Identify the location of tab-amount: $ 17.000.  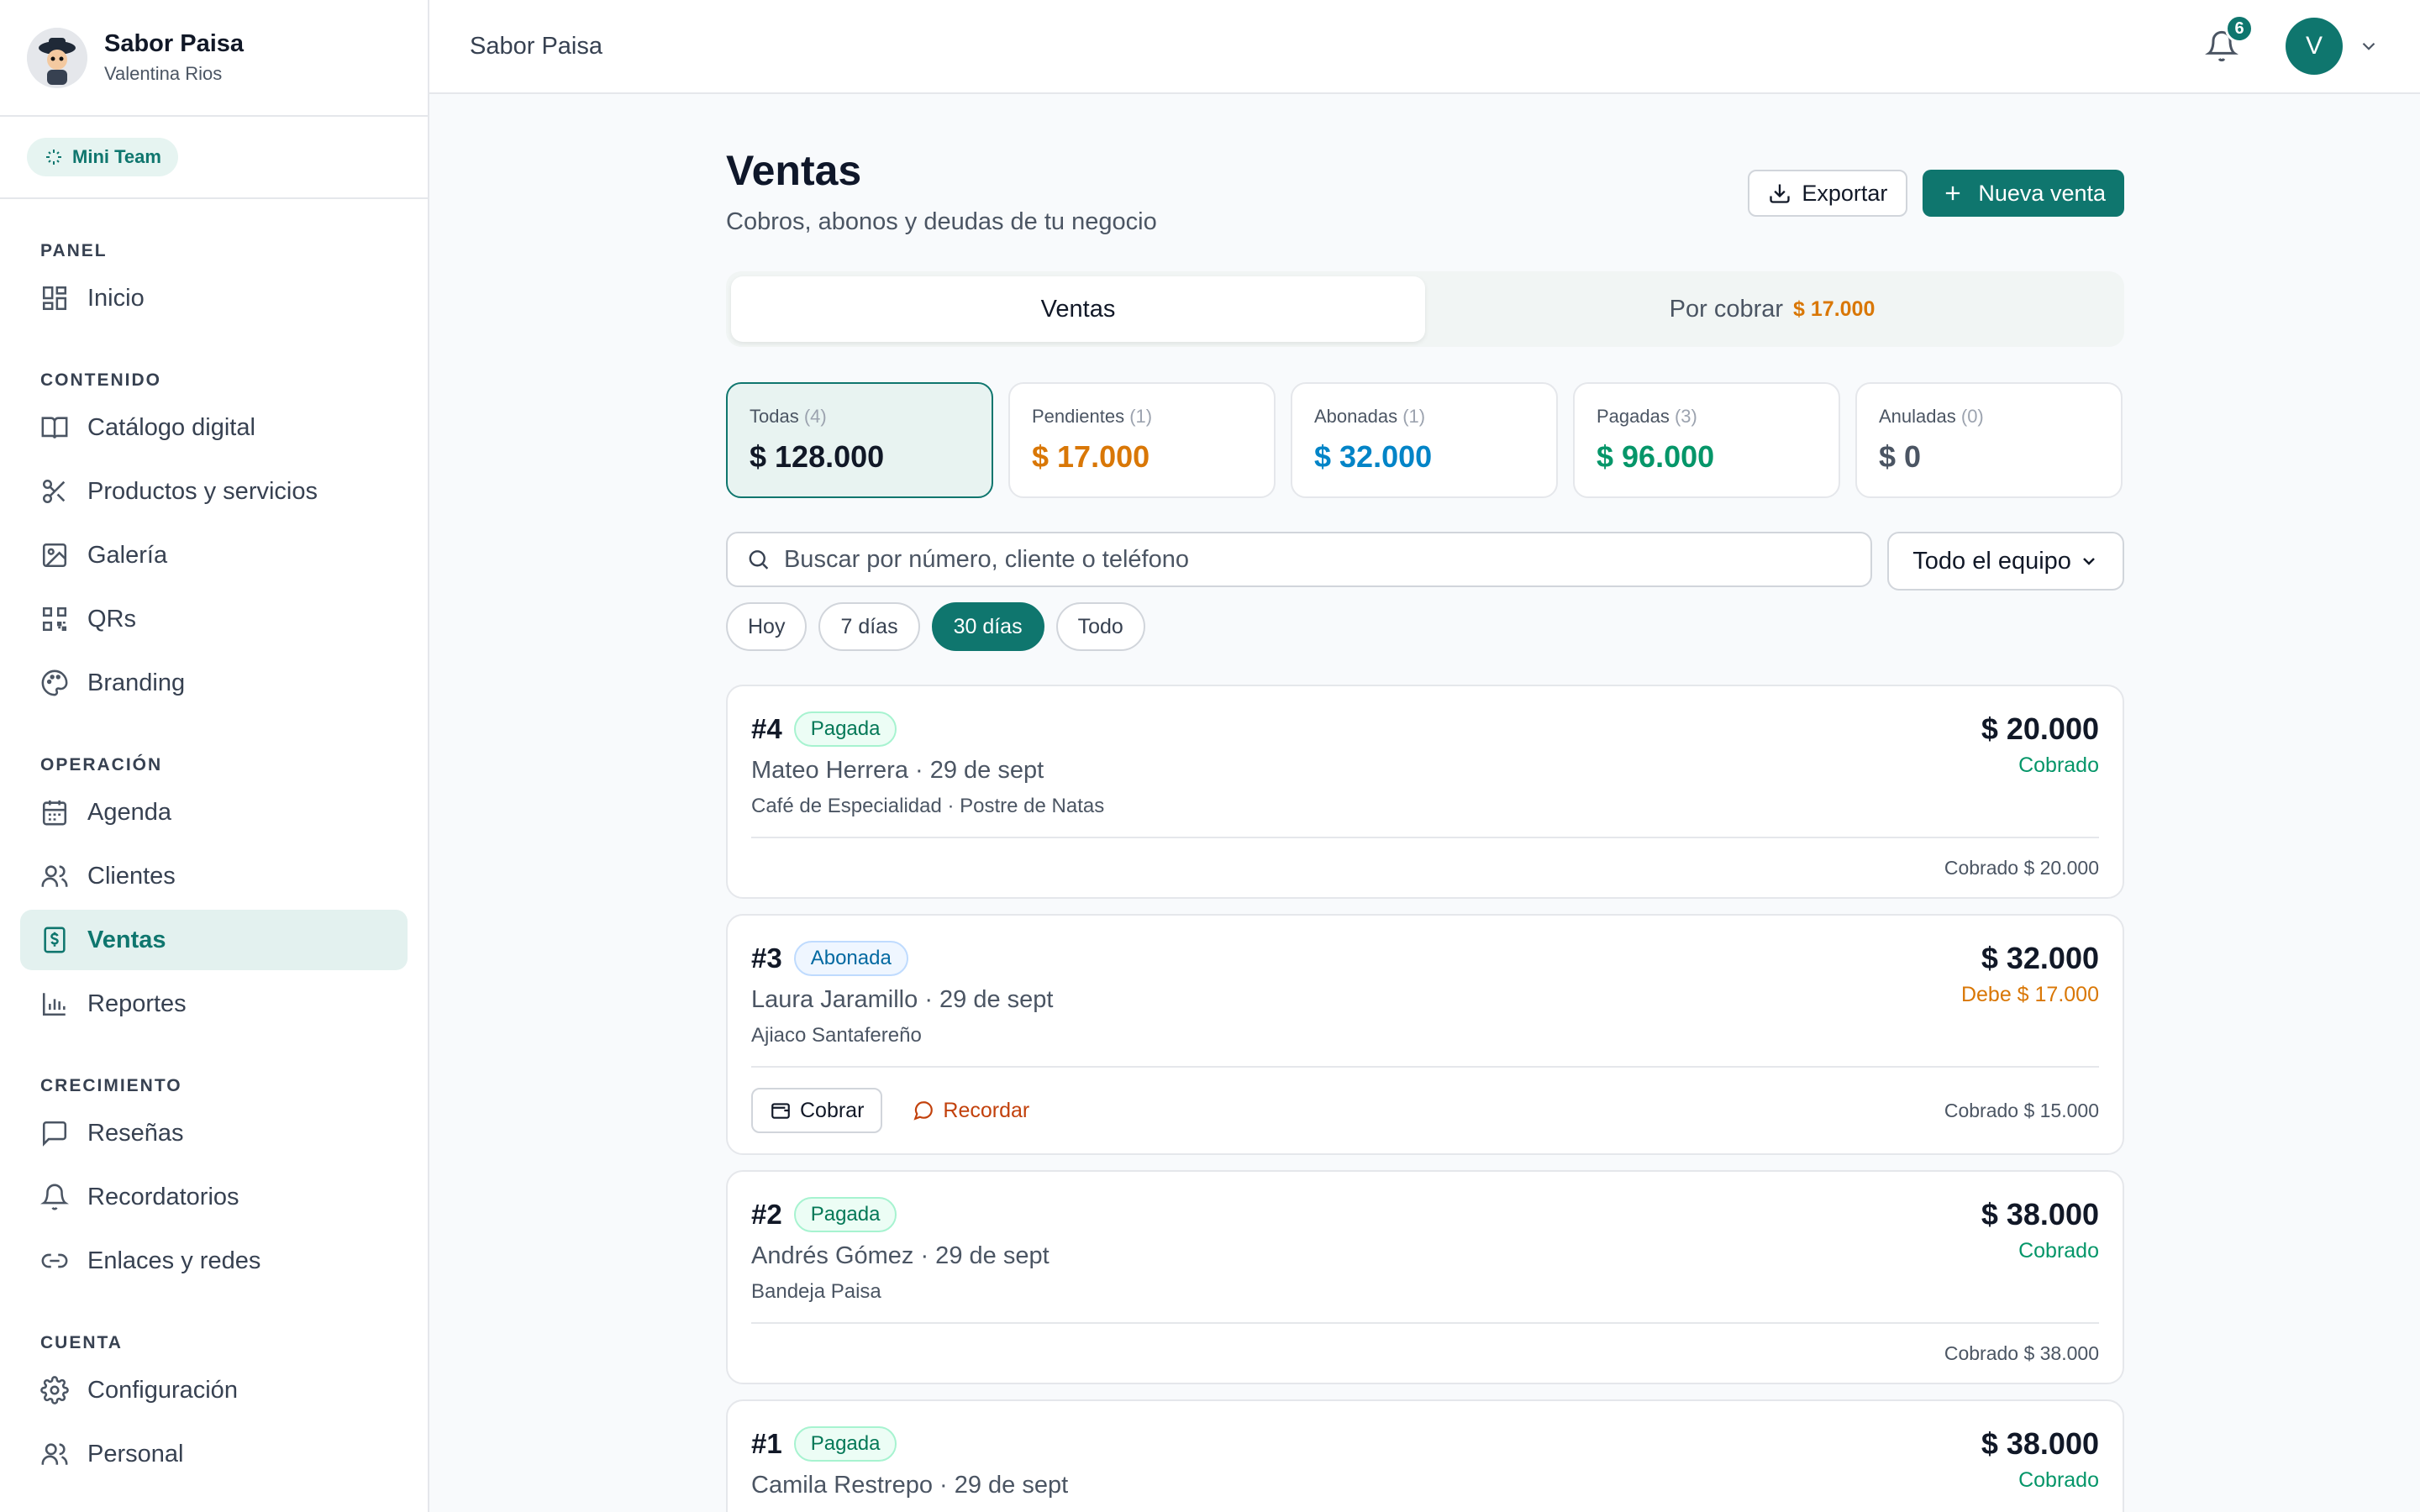
(1834, 309).